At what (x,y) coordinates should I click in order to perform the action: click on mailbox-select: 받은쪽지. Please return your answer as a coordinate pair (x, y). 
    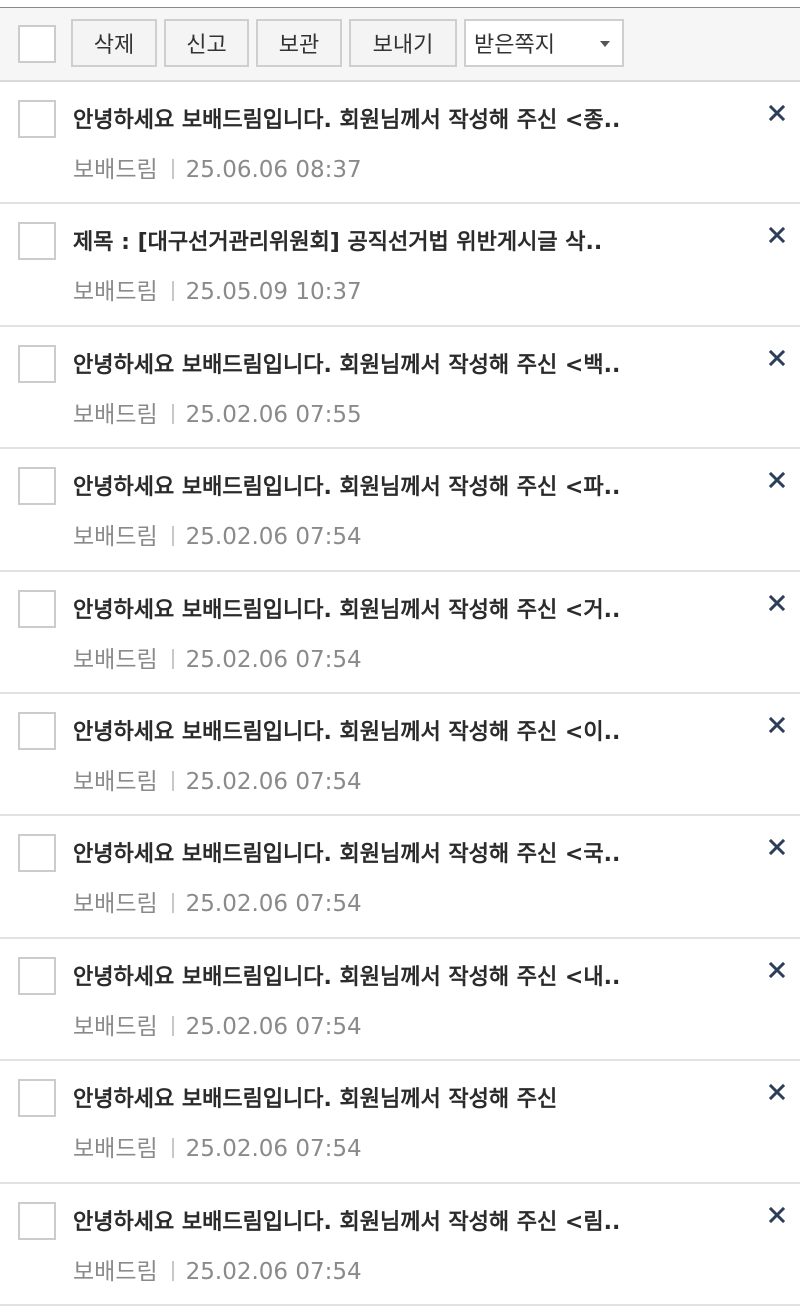
    Looking at the image, I should click on (544, 43).